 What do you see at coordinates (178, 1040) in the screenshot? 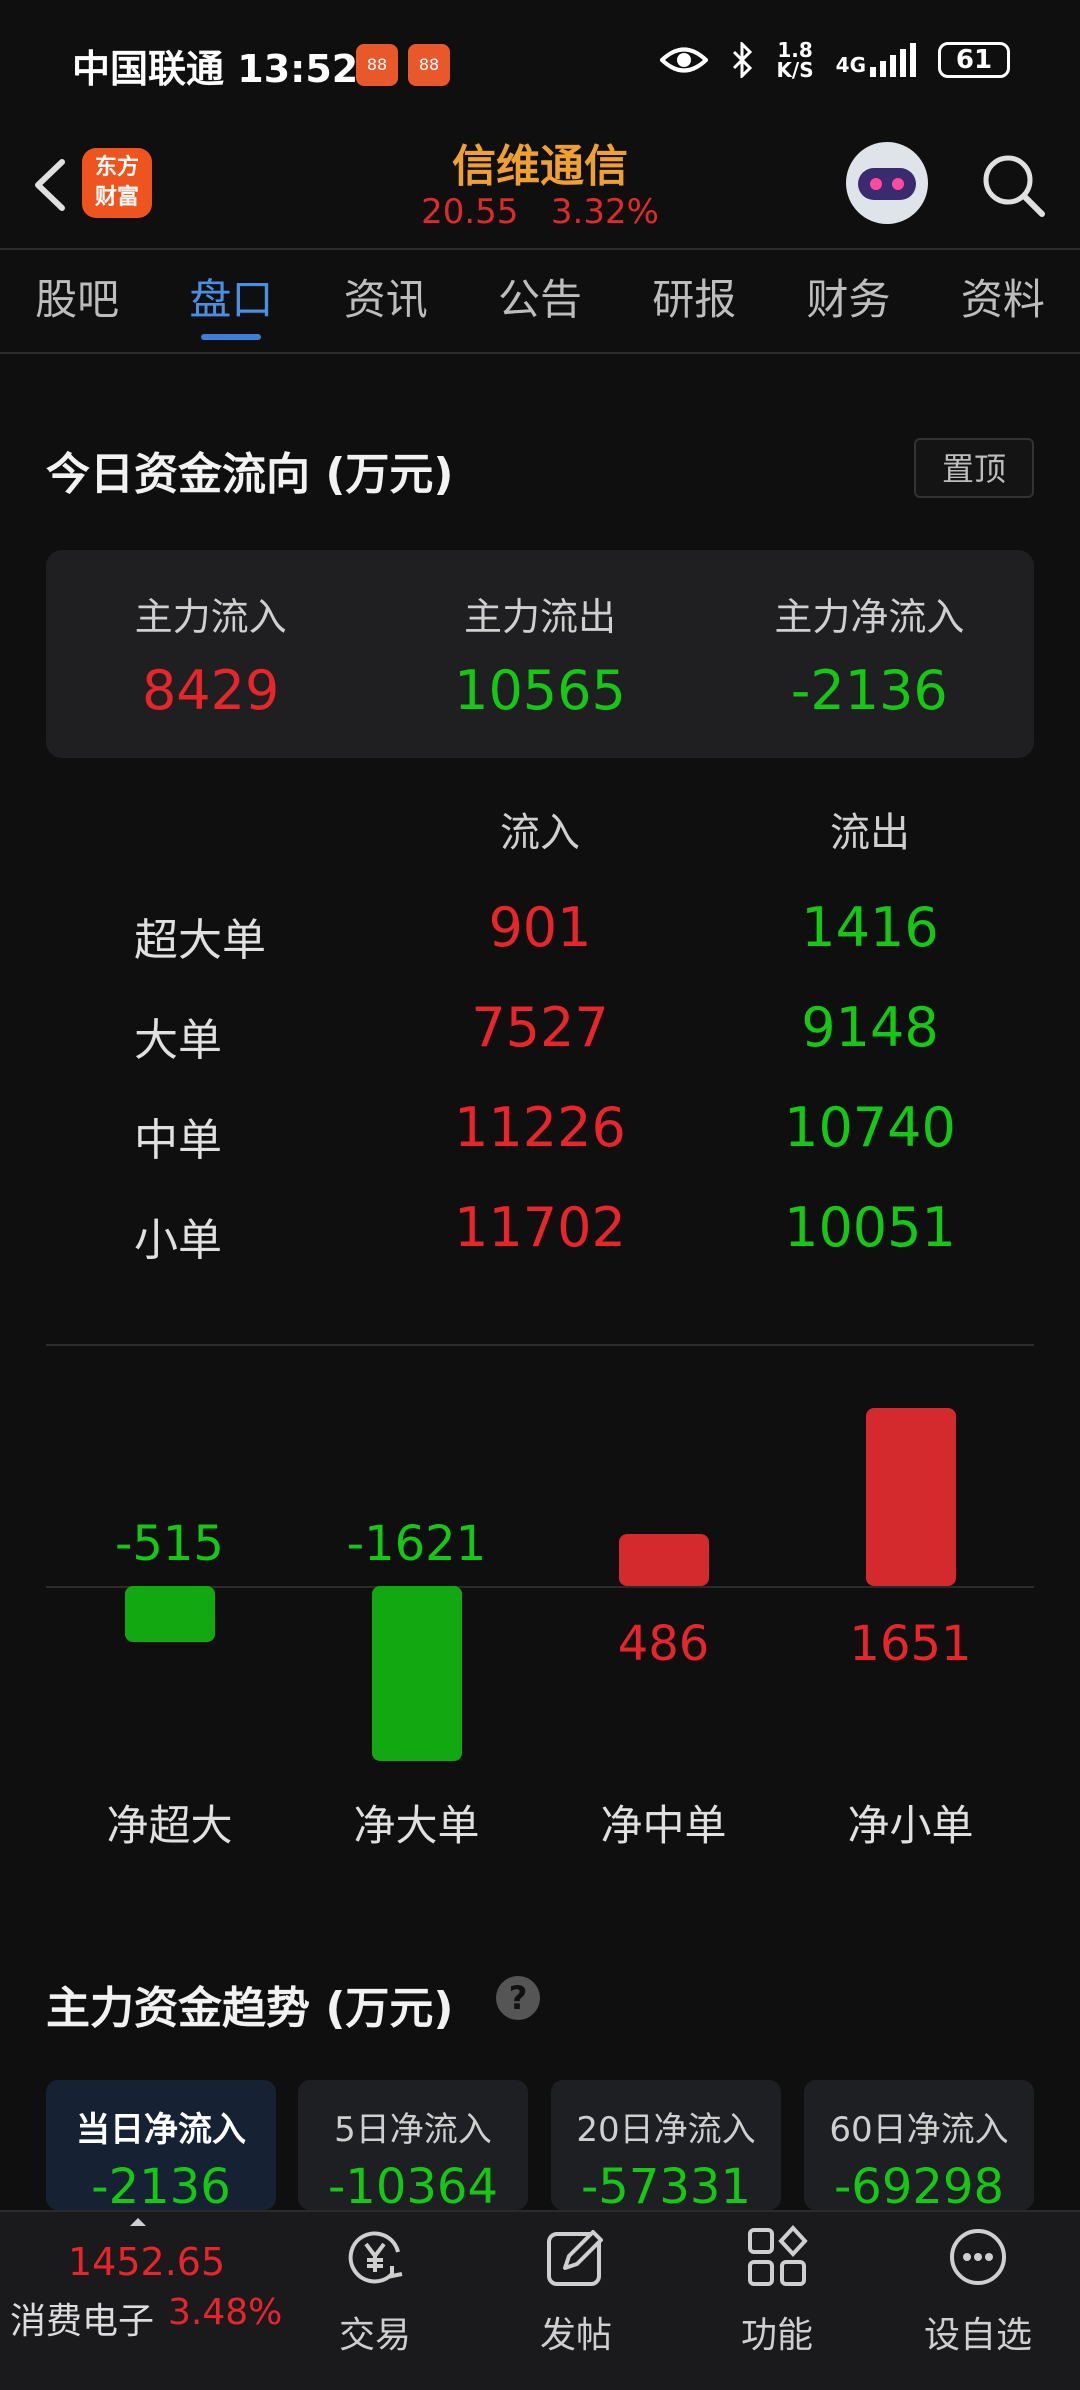
I see `row-label-large: 大单` at bounding box center [178, 1040].